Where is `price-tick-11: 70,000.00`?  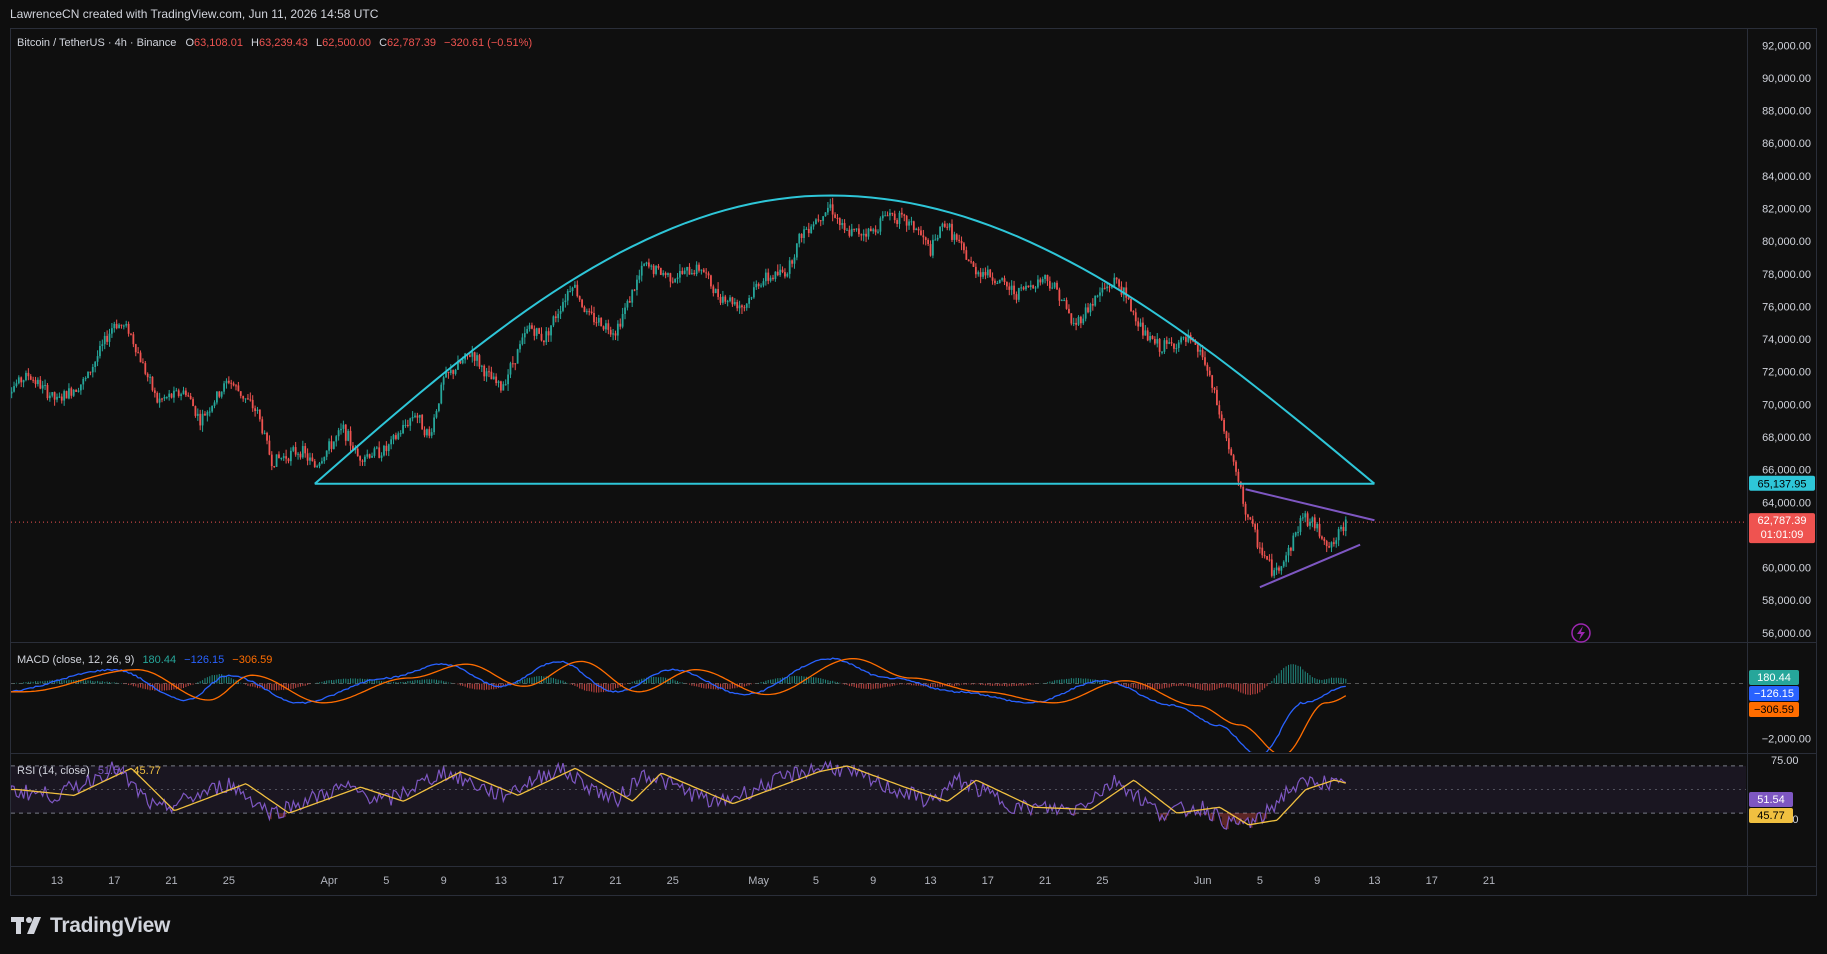 price-tick-11: 70,000.00 is located at coordinates (1786, 405).